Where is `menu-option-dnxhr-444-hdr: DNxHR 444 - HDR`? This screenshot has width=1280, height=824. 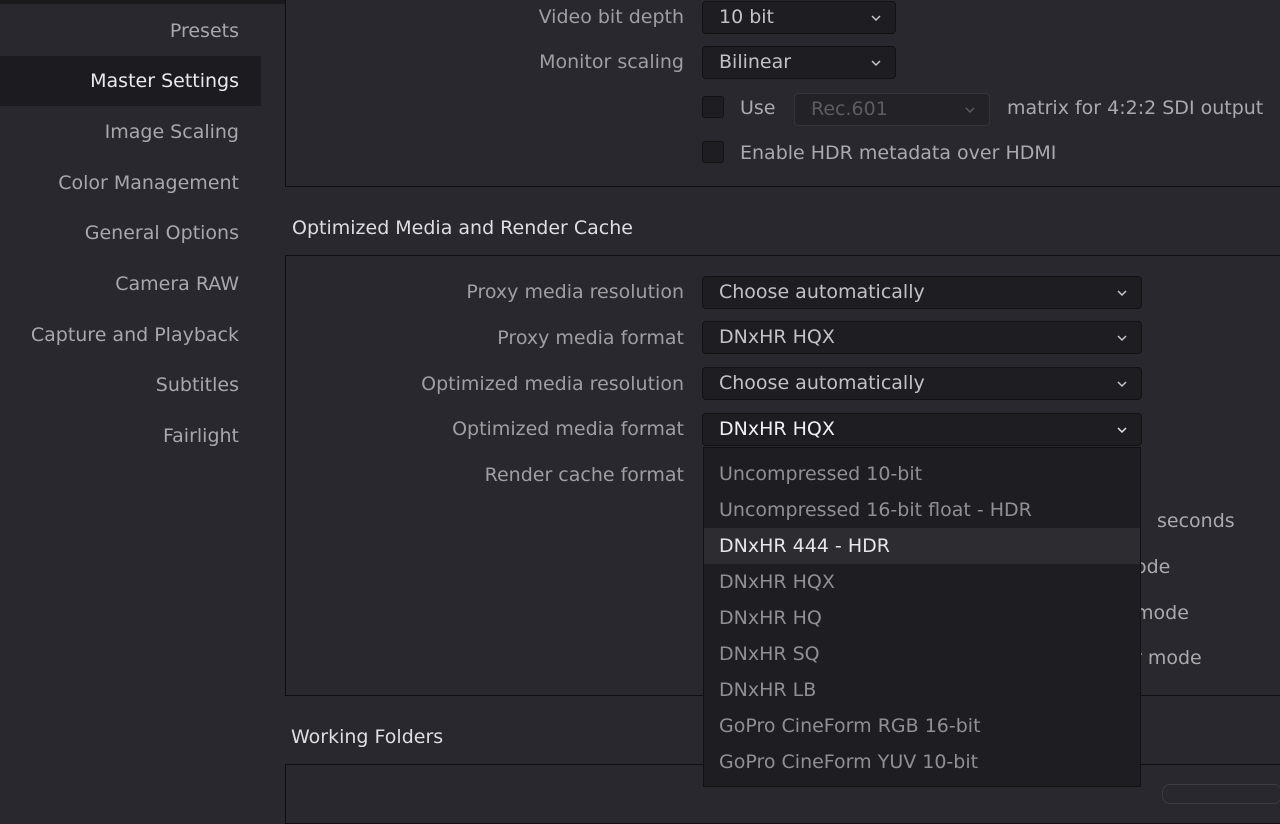 menu-option-dnxhr-444-hdr: DNxHR 444 - HDR is located at coordinates (922, 546).